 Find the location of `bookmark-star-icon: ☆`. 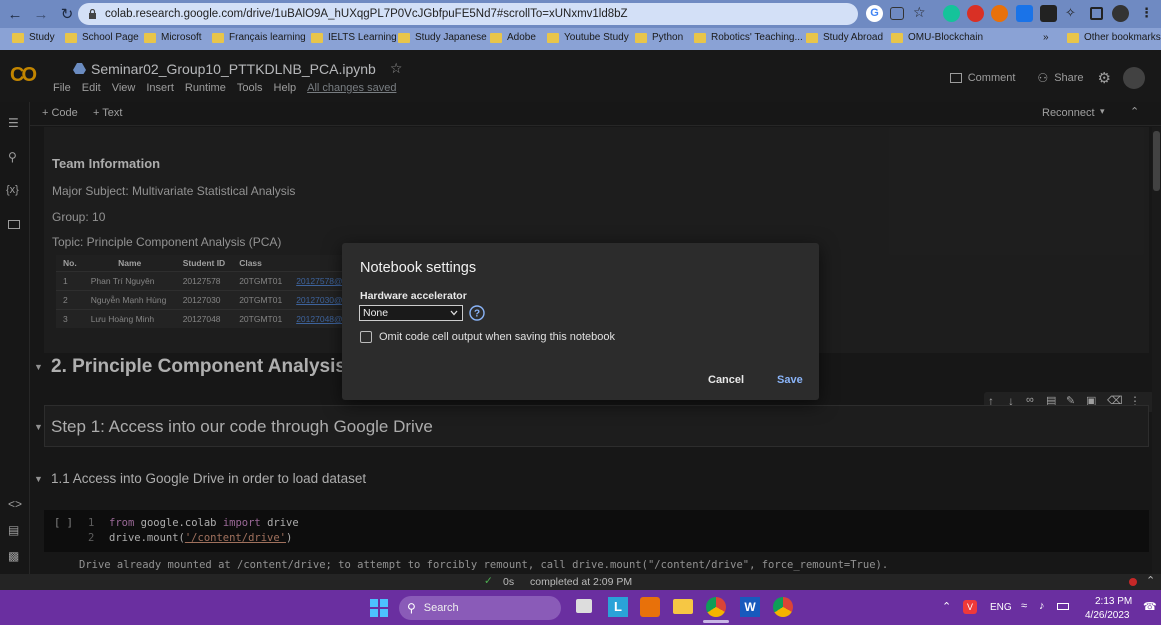

bookmark-star-icon: ☆ is located at coordinates (921, 12).